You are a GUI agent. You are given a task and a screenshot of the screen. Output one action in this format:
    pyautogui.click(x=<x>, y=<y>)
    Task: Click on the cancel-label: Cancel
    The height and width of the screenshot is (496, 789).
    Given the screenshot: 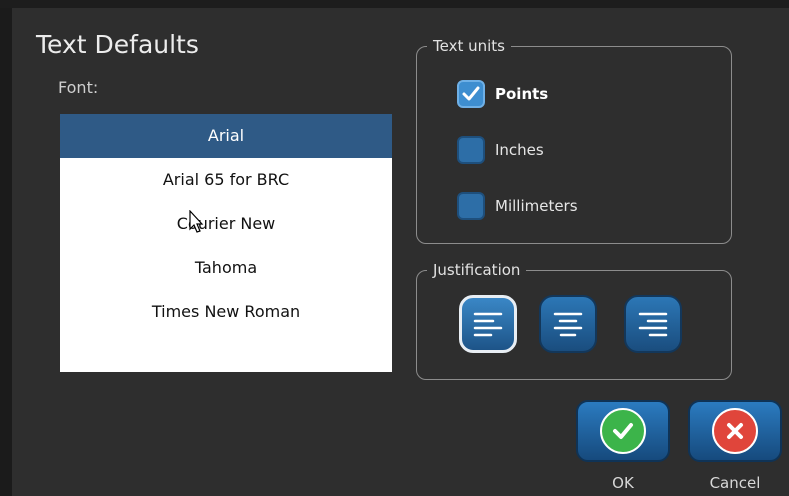 What is the action you would take?
    pyautogui.click(x=735, y=483)
    